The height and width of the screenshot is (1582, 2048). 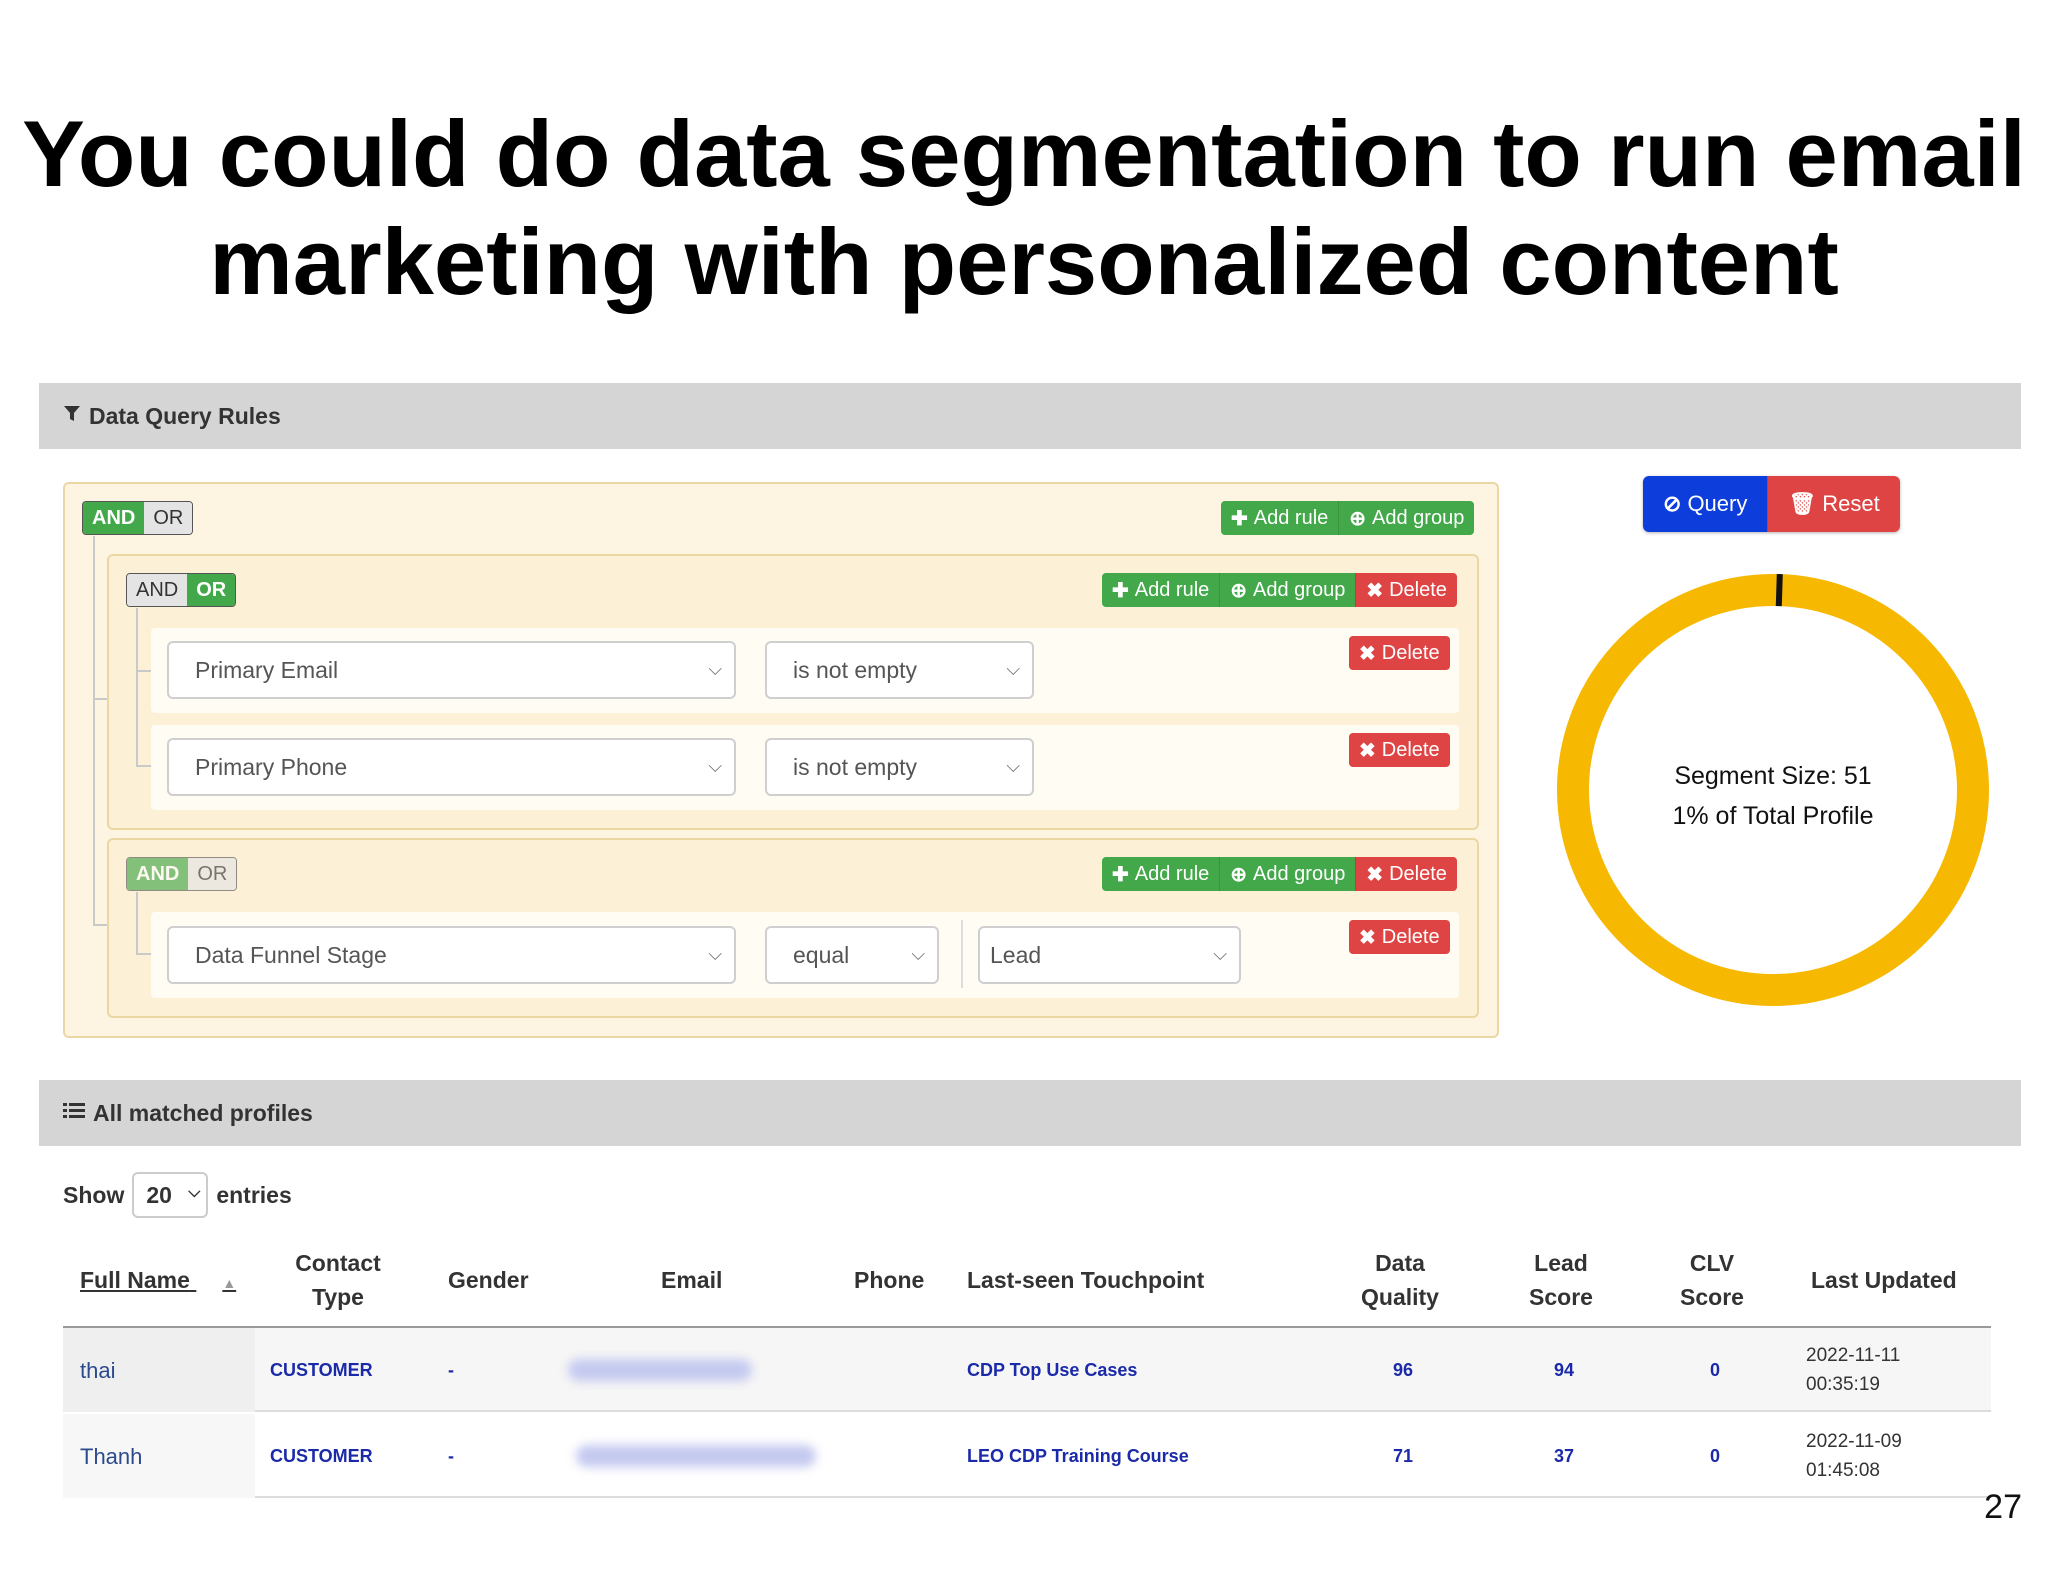 What do you see at coordinates (1280, 518) in the screenshot?
I see `root-add-rule-button: ✚ Add rule` at bounding box center [1280, 518].